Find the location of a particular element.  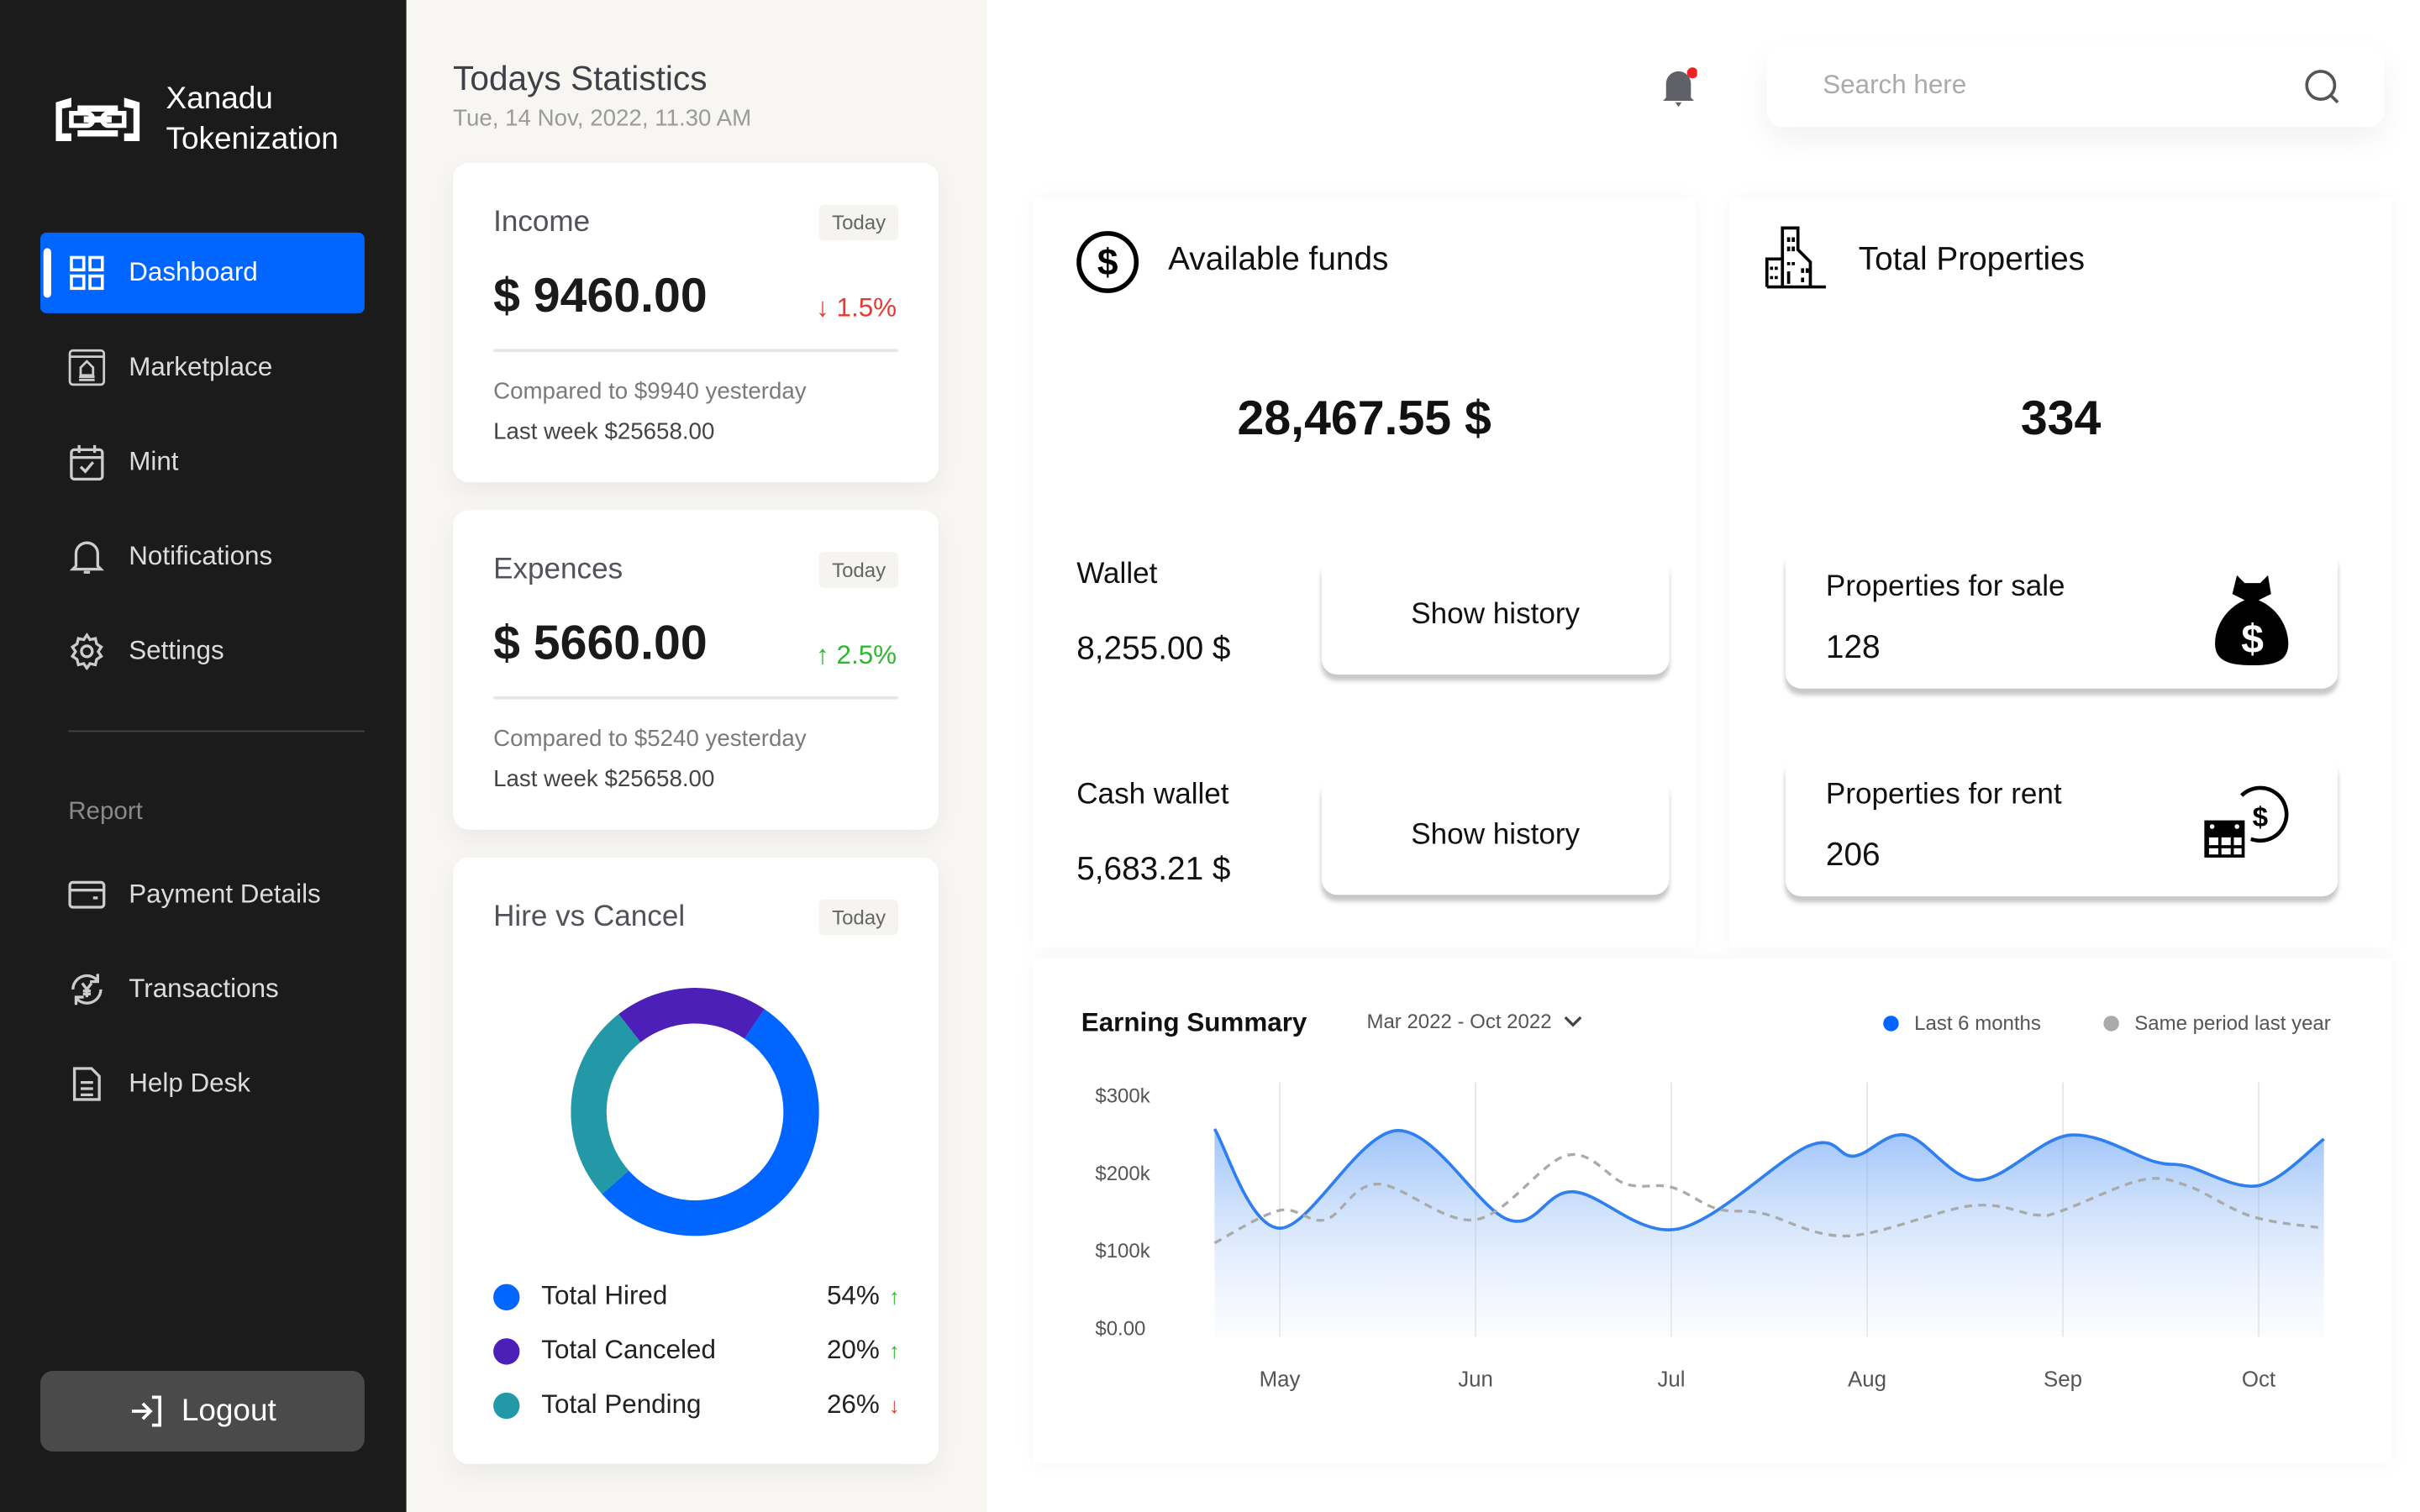

expenses-compared: Compared to $5240 yesterday is located at coordinates (650, 739).